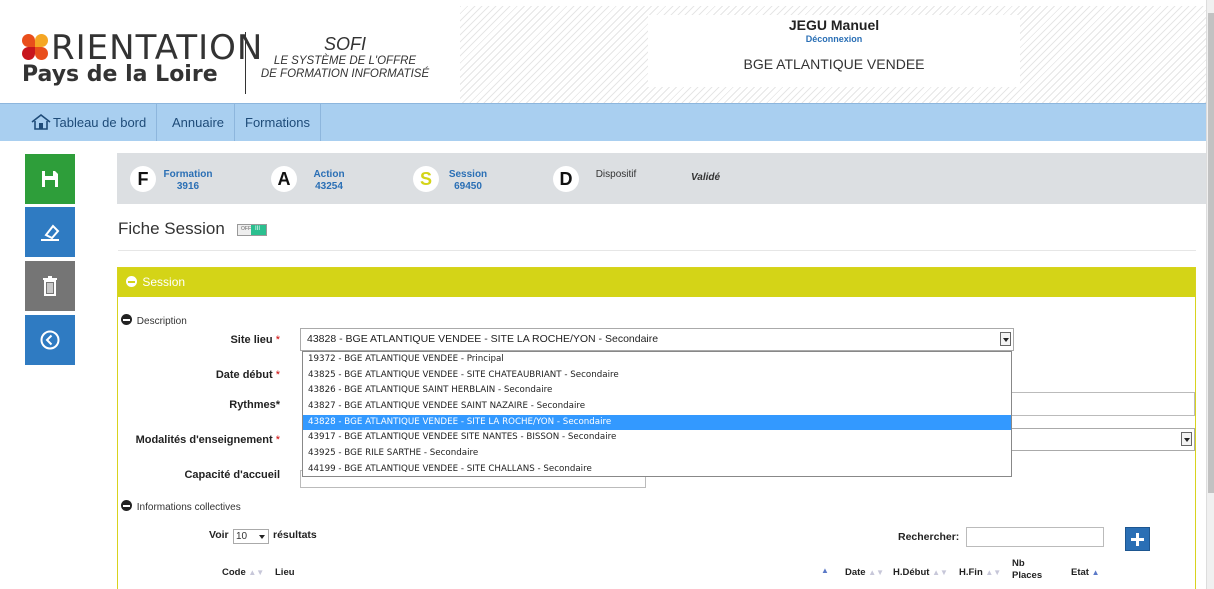 This screenshot has width=1214, height=589. I want to click on page-title: Fiche Session, so click(171, 228).